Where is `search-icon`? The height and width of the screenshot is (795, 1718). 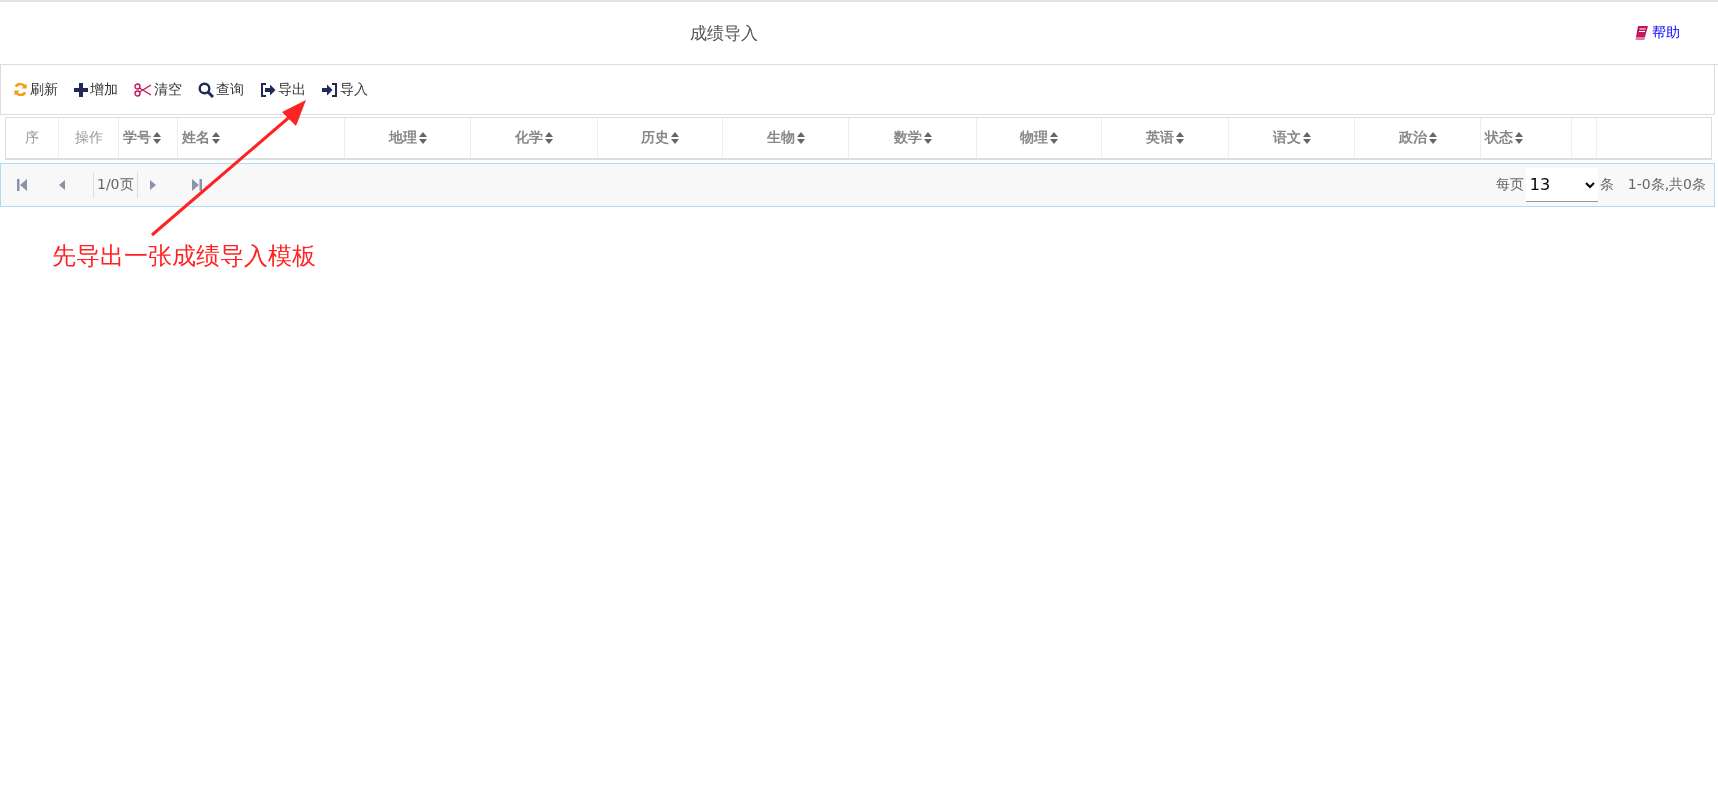 search-icon is located at coordinates (206, 89).